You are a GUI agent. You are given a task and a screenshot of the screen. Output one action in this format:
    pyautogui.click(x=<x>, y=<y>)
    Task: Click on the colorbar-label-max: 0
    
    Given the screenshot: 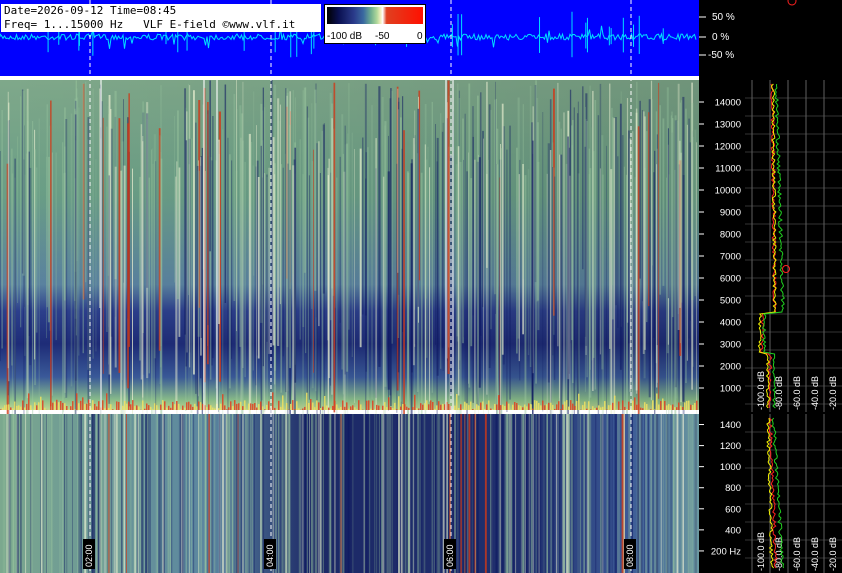 What is the action you would take?
    pyautogui.click(x=420, y=36)
    